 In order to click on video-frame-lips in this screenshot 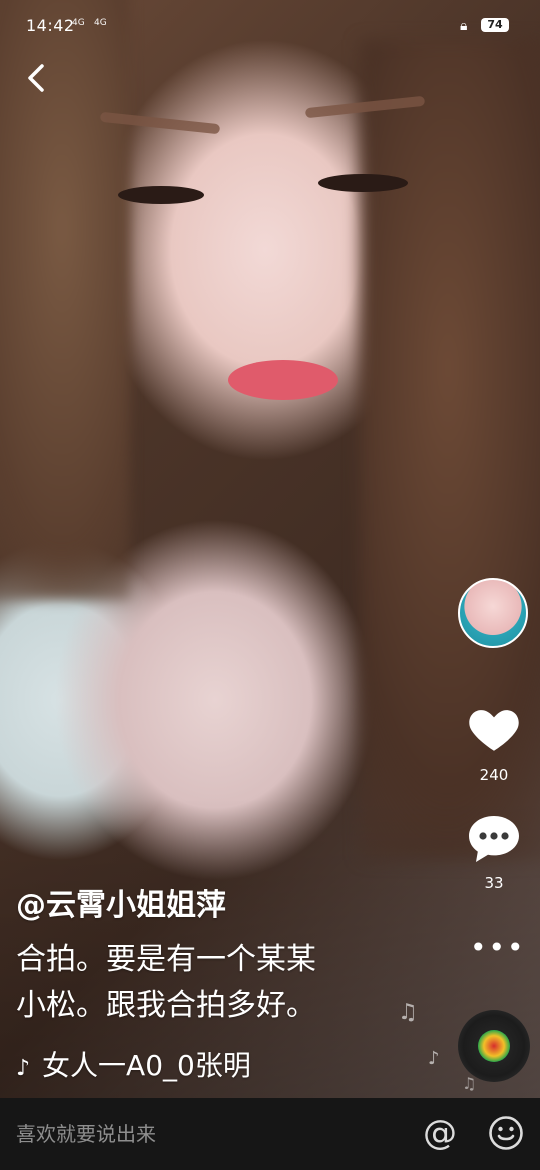, I will do `click(283, 380)`.